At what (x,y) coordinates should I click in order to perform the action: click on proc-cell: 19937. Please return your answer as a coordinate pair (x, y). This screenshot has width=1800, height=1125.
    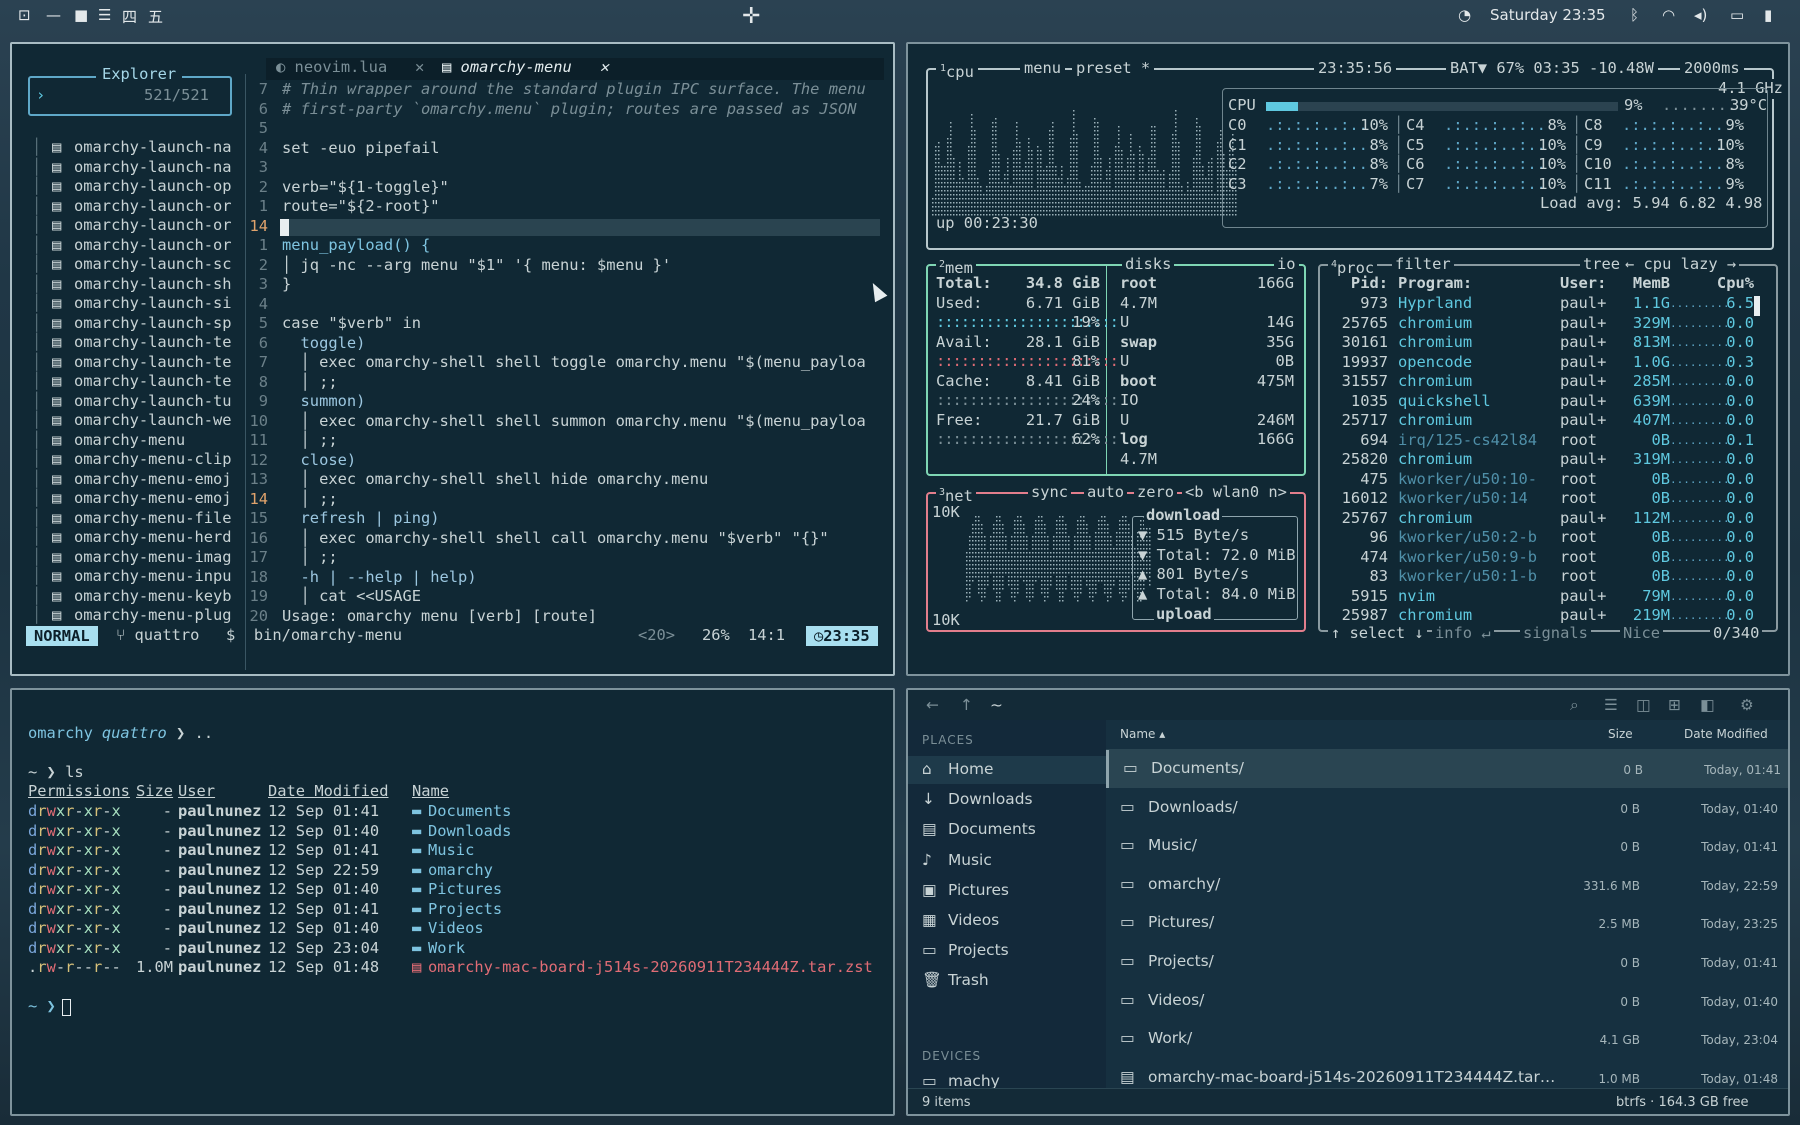
    Looking at the image, I should click on (1358, 363).